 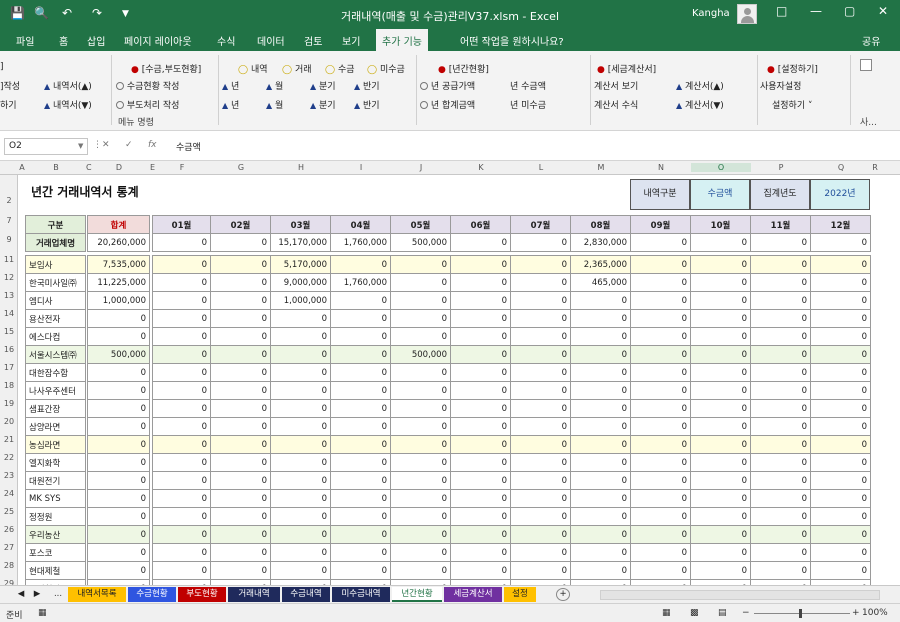 I want to click on column-header-Q: Q, so click(x=841, y=167).